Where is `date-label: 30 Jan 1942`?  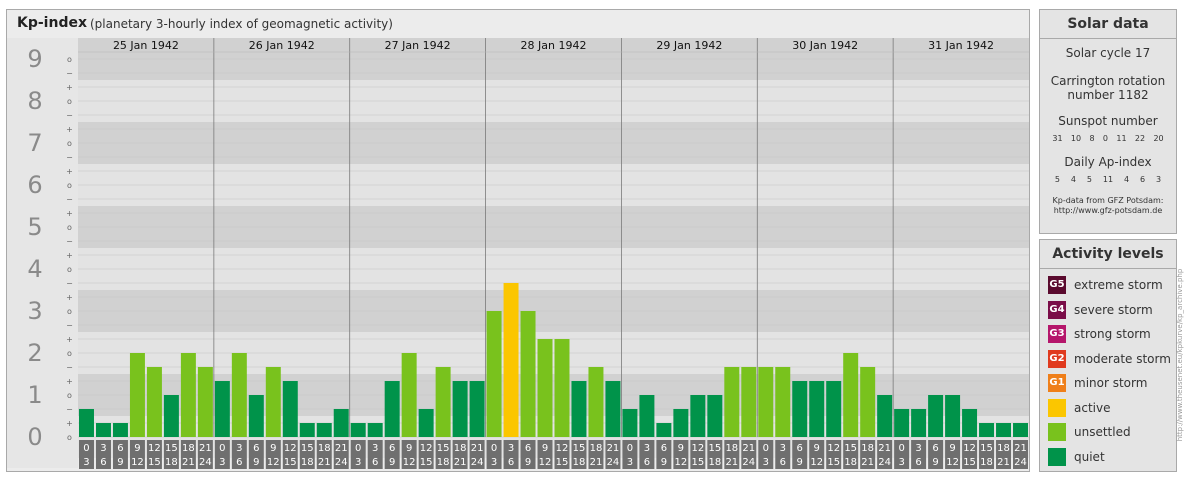 date-label: 30 Jan 1942 is located at coordinates (825, 45).